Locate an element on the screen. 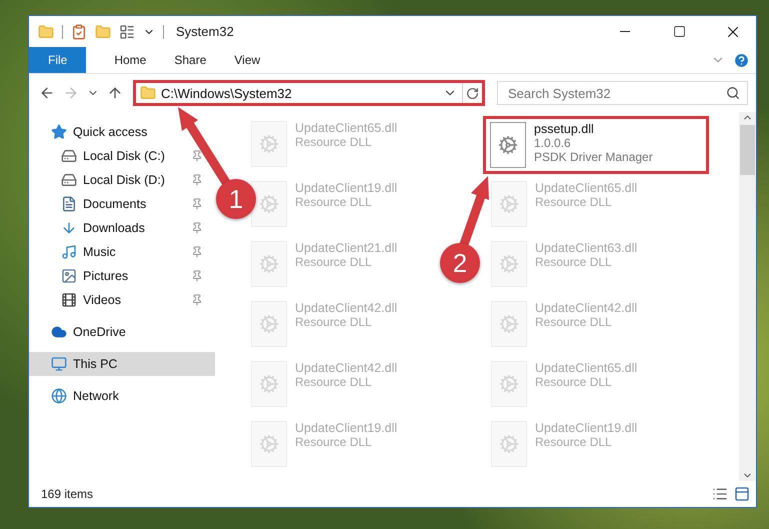 Image resolution: width=769 pixels, height=529 pixels. film-icon is located at coordinates (69, 300).